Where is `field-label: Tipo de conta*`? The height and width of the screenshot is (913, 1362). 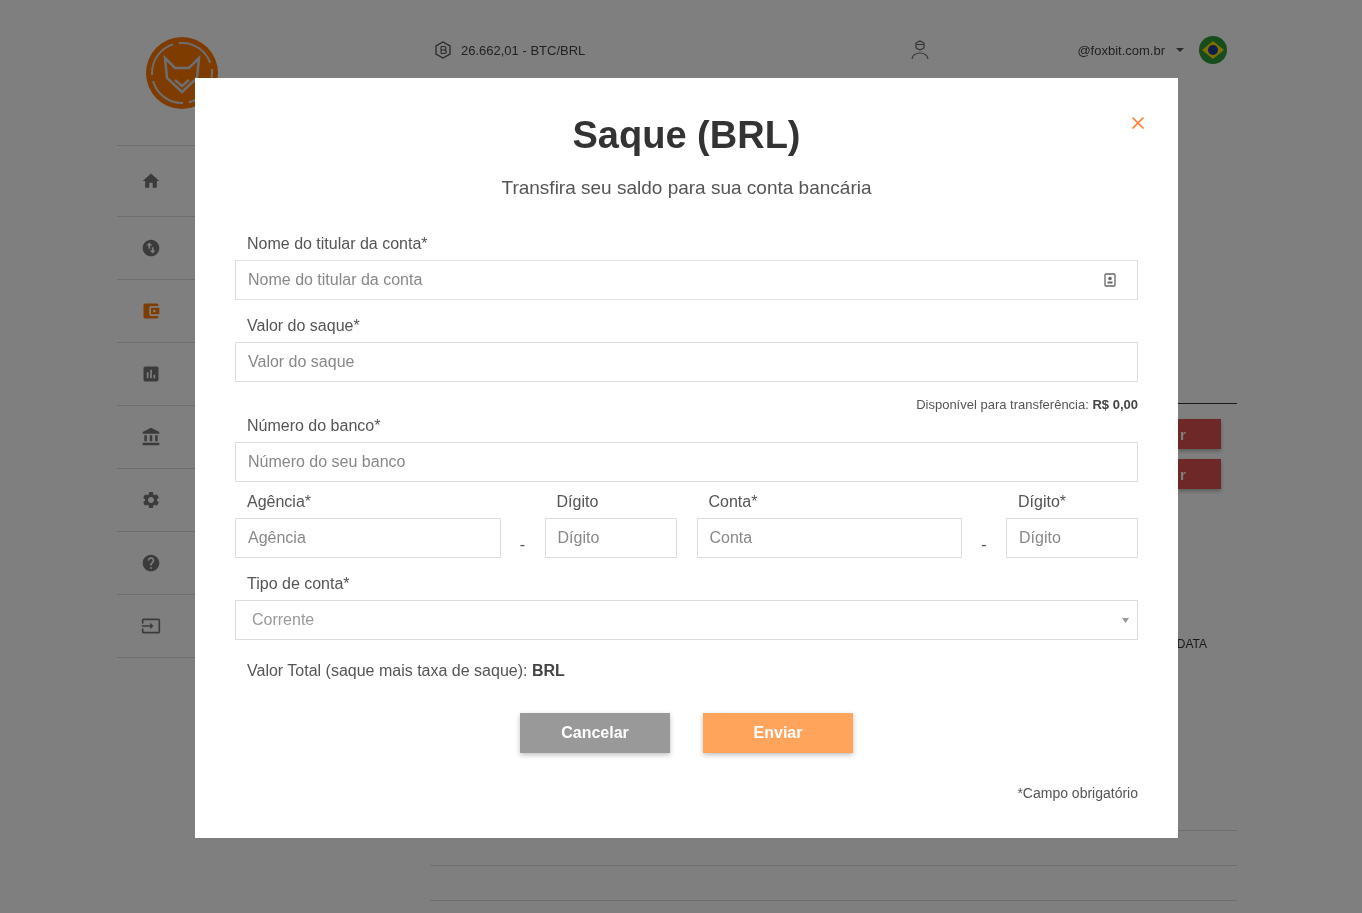
field-label: Tipo de conta* is located at coordinates (298, 584).